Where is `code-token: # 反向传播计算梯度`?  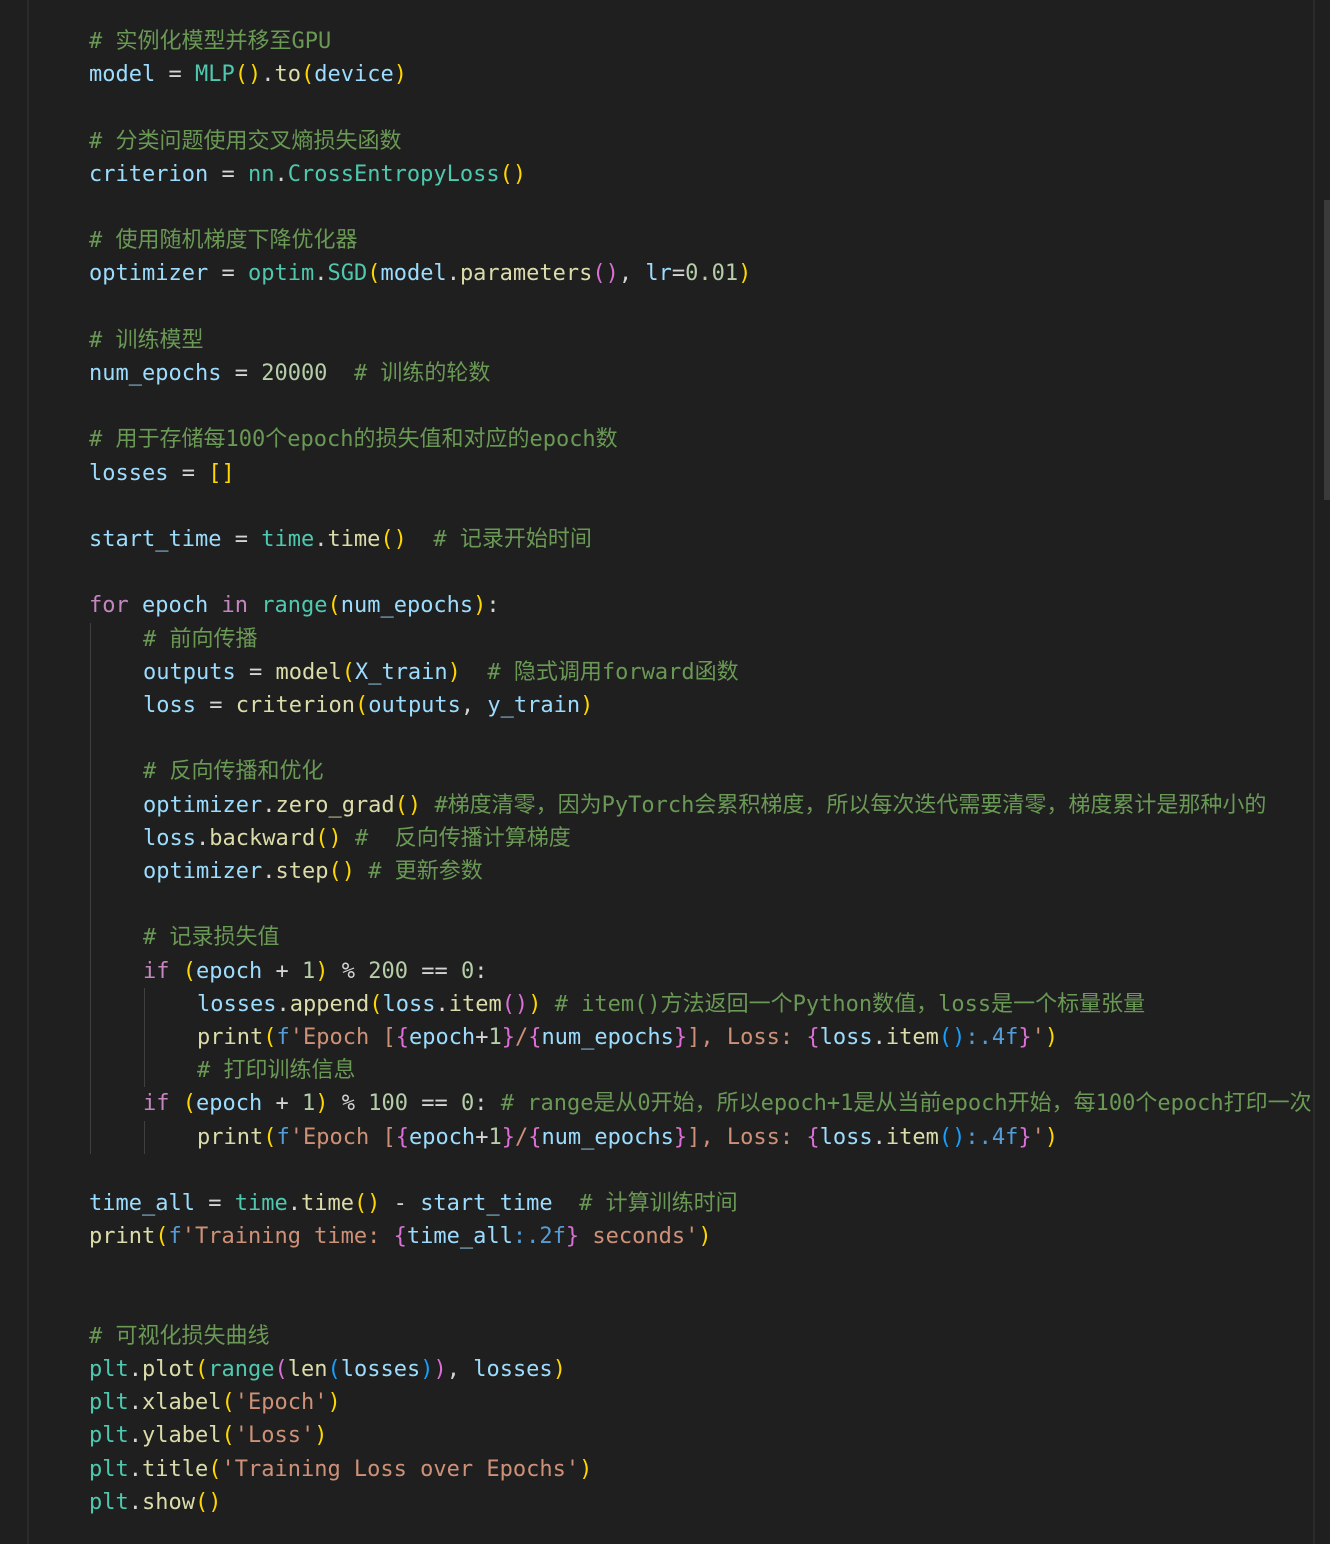 code-token: # 反向传播计算梯度 is located at coordinates (462, 838).